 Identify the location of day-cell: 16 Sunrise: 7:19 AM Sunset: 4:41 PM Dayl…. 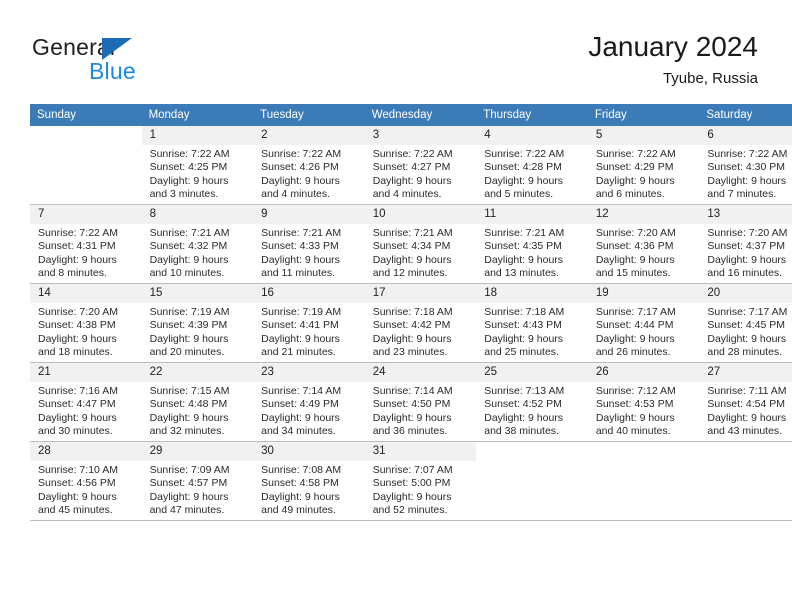
(309, 323).